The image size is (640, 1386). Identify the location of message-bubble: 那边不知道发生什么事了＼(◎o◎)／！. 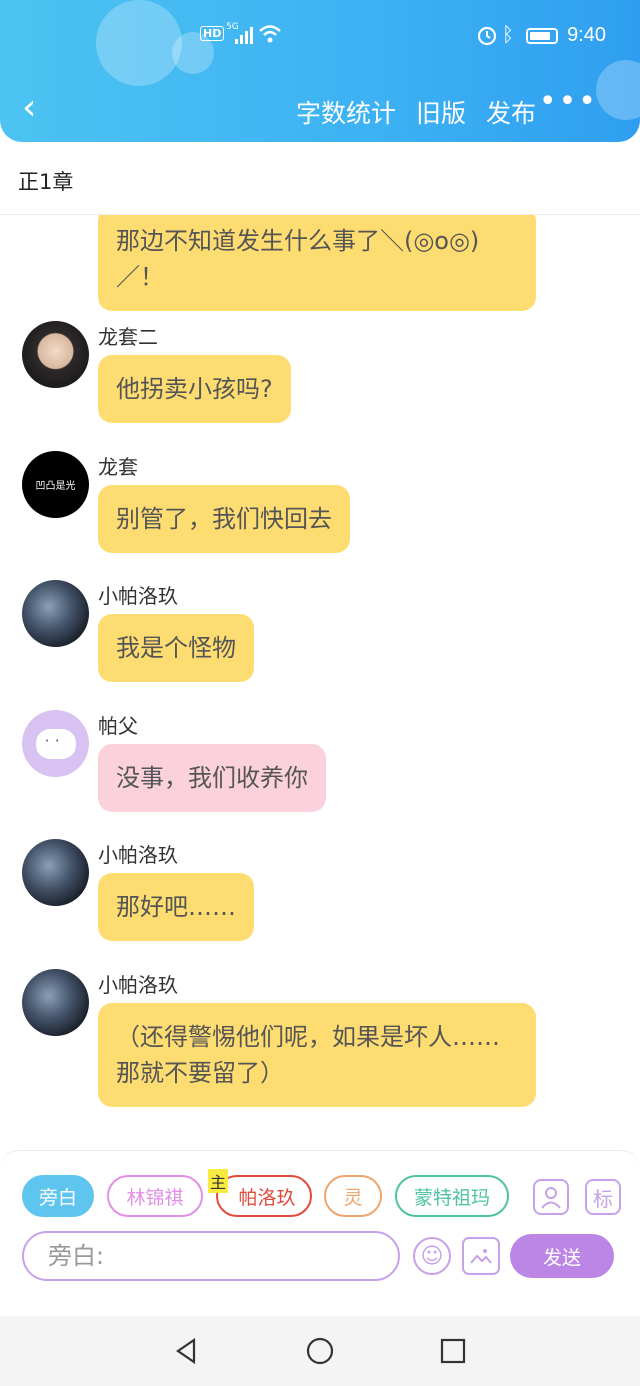
(317, 263).